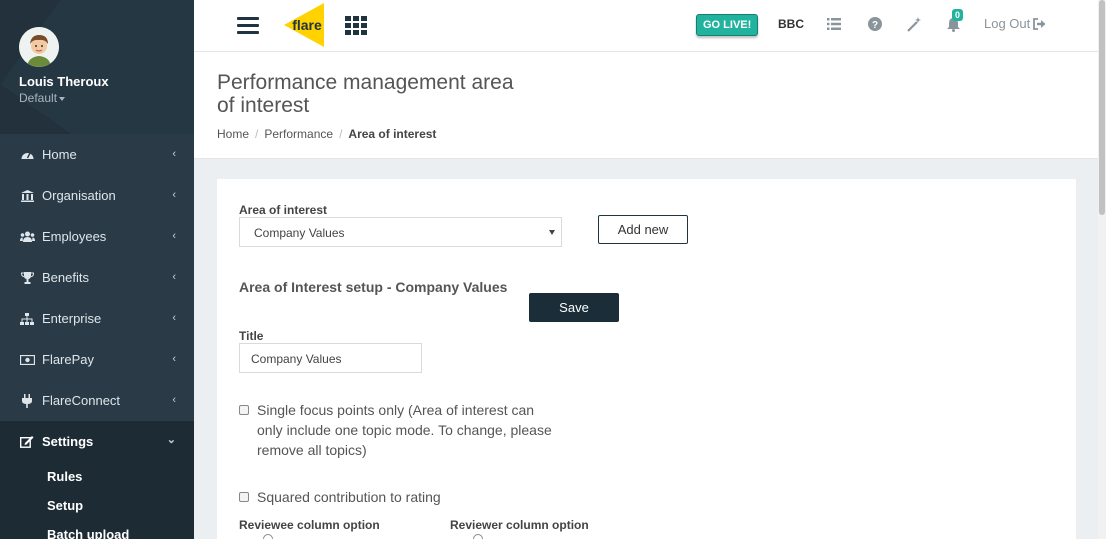 The width and height of the screenshot is (1106, 539). Describe the element at coordinates (39, 47) in the screenshot. I see `avatar` at that location.